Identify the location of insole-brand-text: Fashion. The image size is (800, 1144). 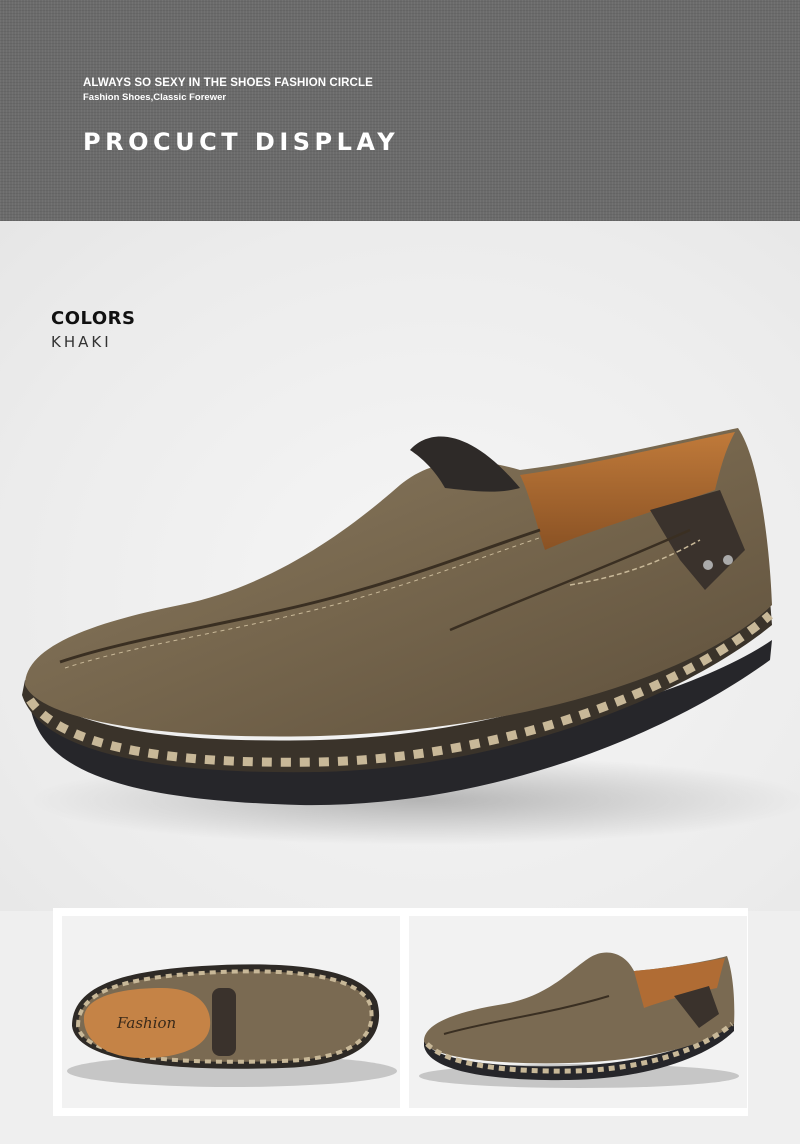
(146, 1023).